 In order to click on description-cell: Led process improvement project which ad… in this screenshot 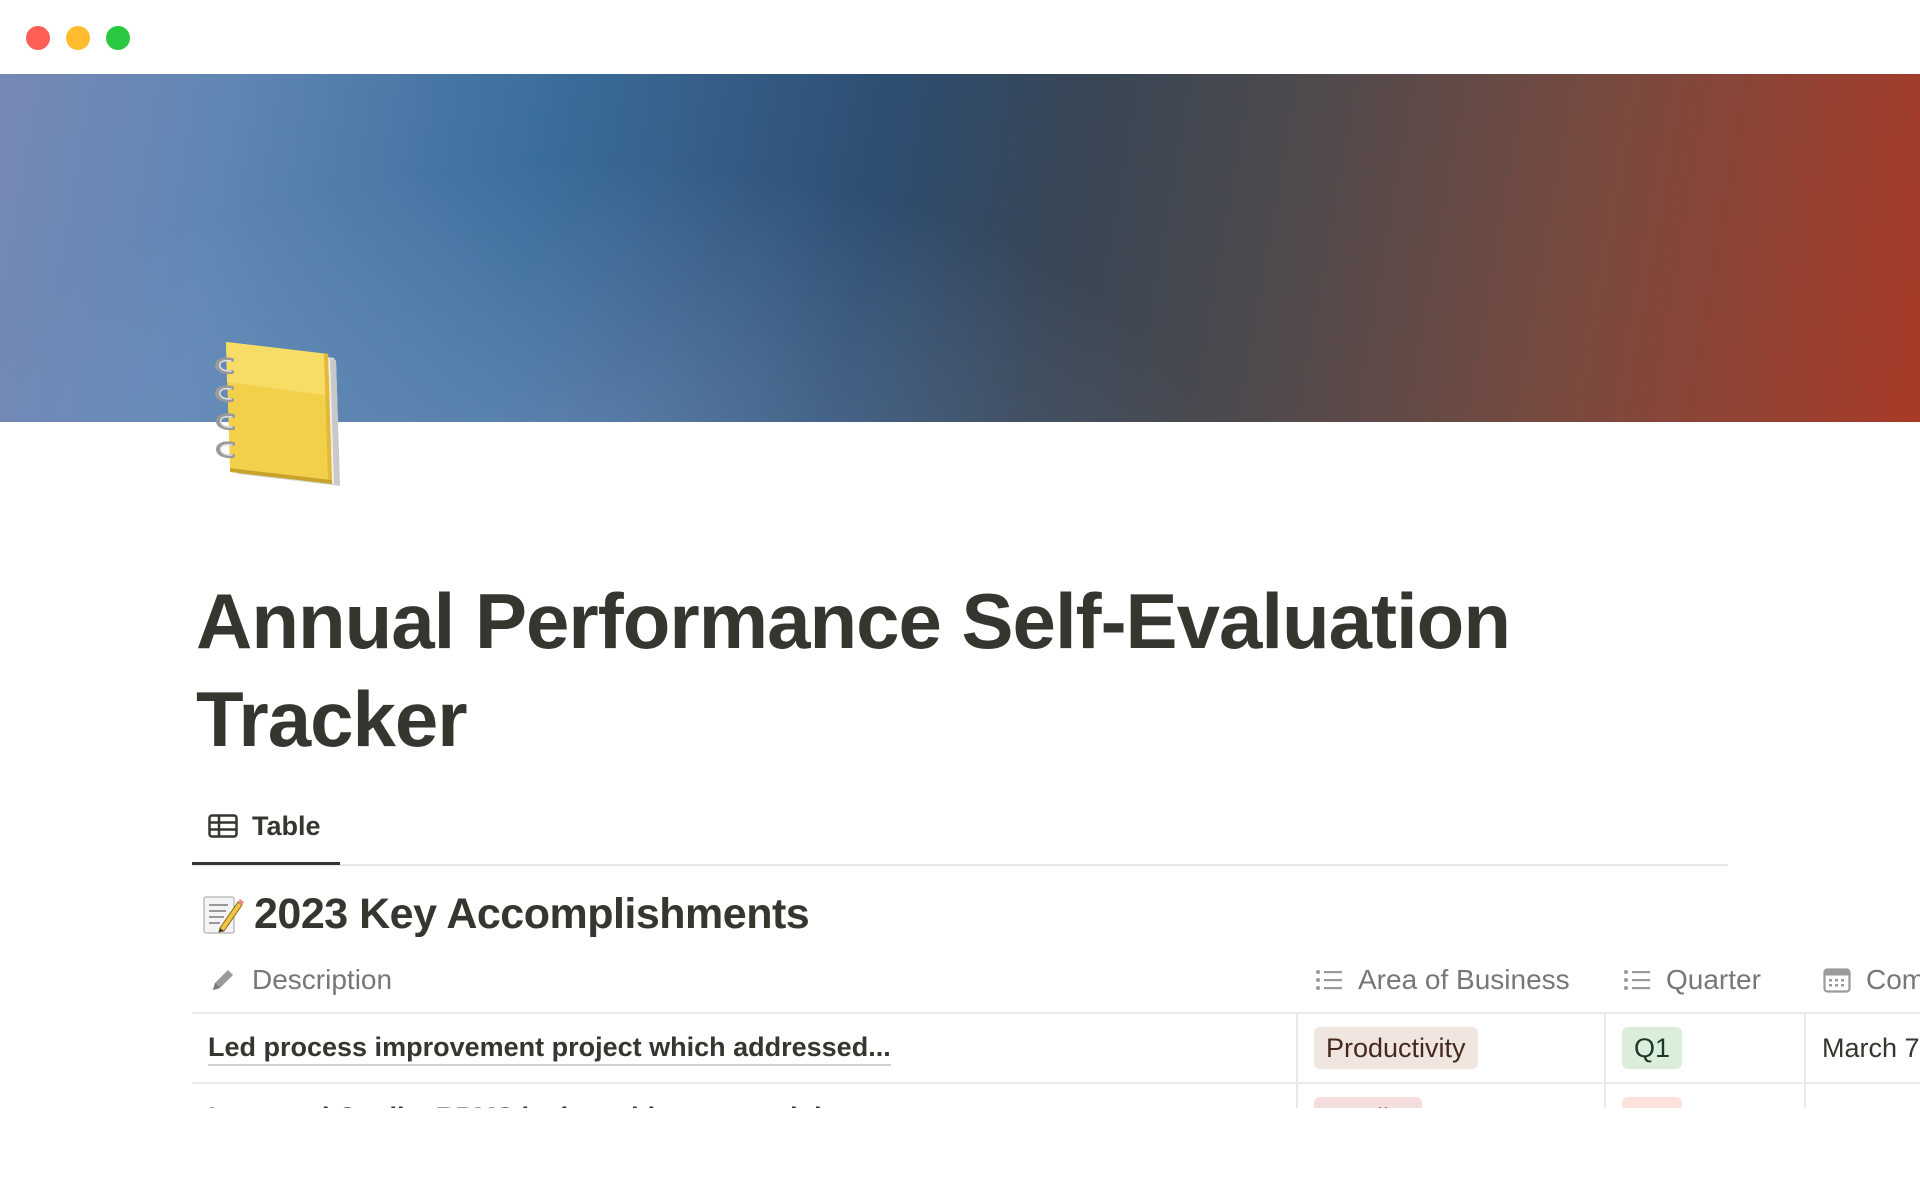, I will do `click(753, 1048)`.